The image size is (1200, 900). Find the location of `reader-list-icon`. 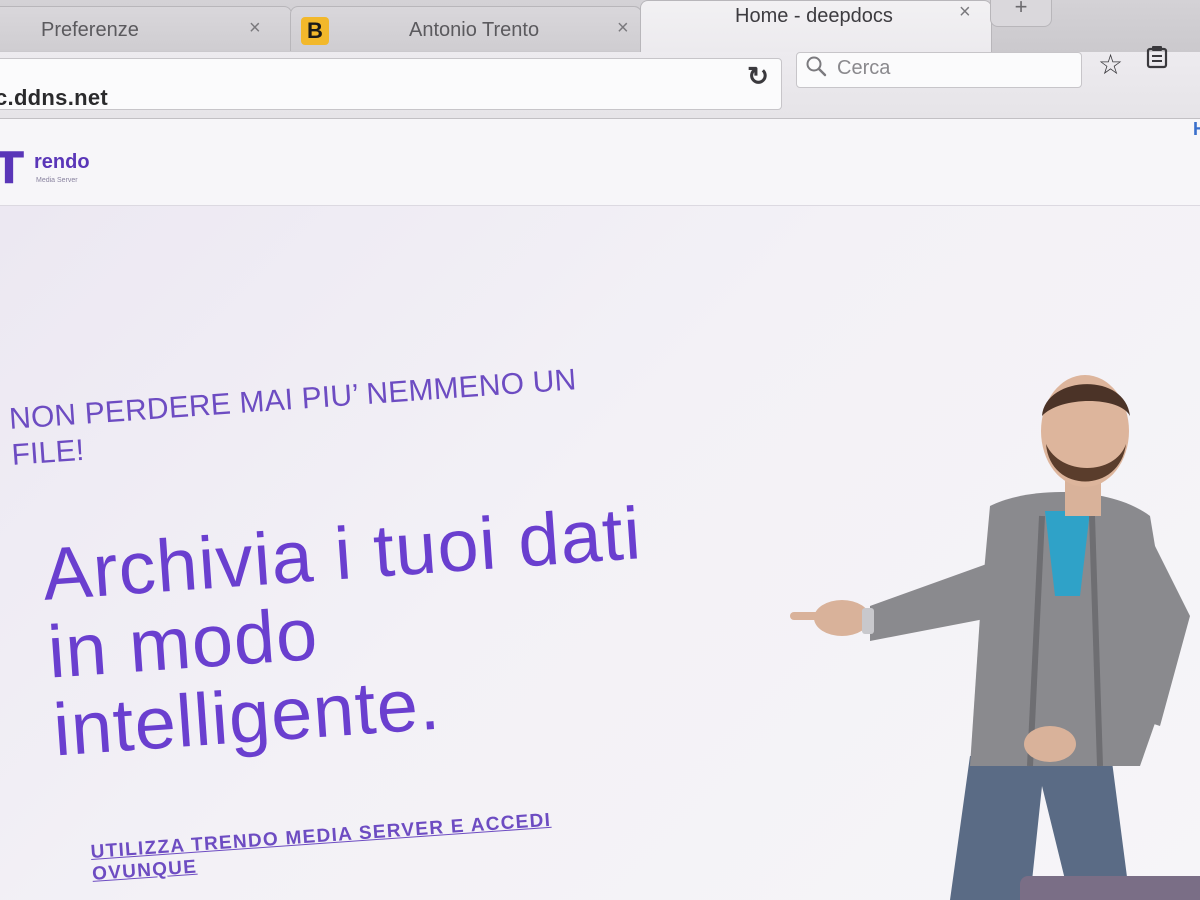

reader-list-icon is located at coordinates (1157, 57).